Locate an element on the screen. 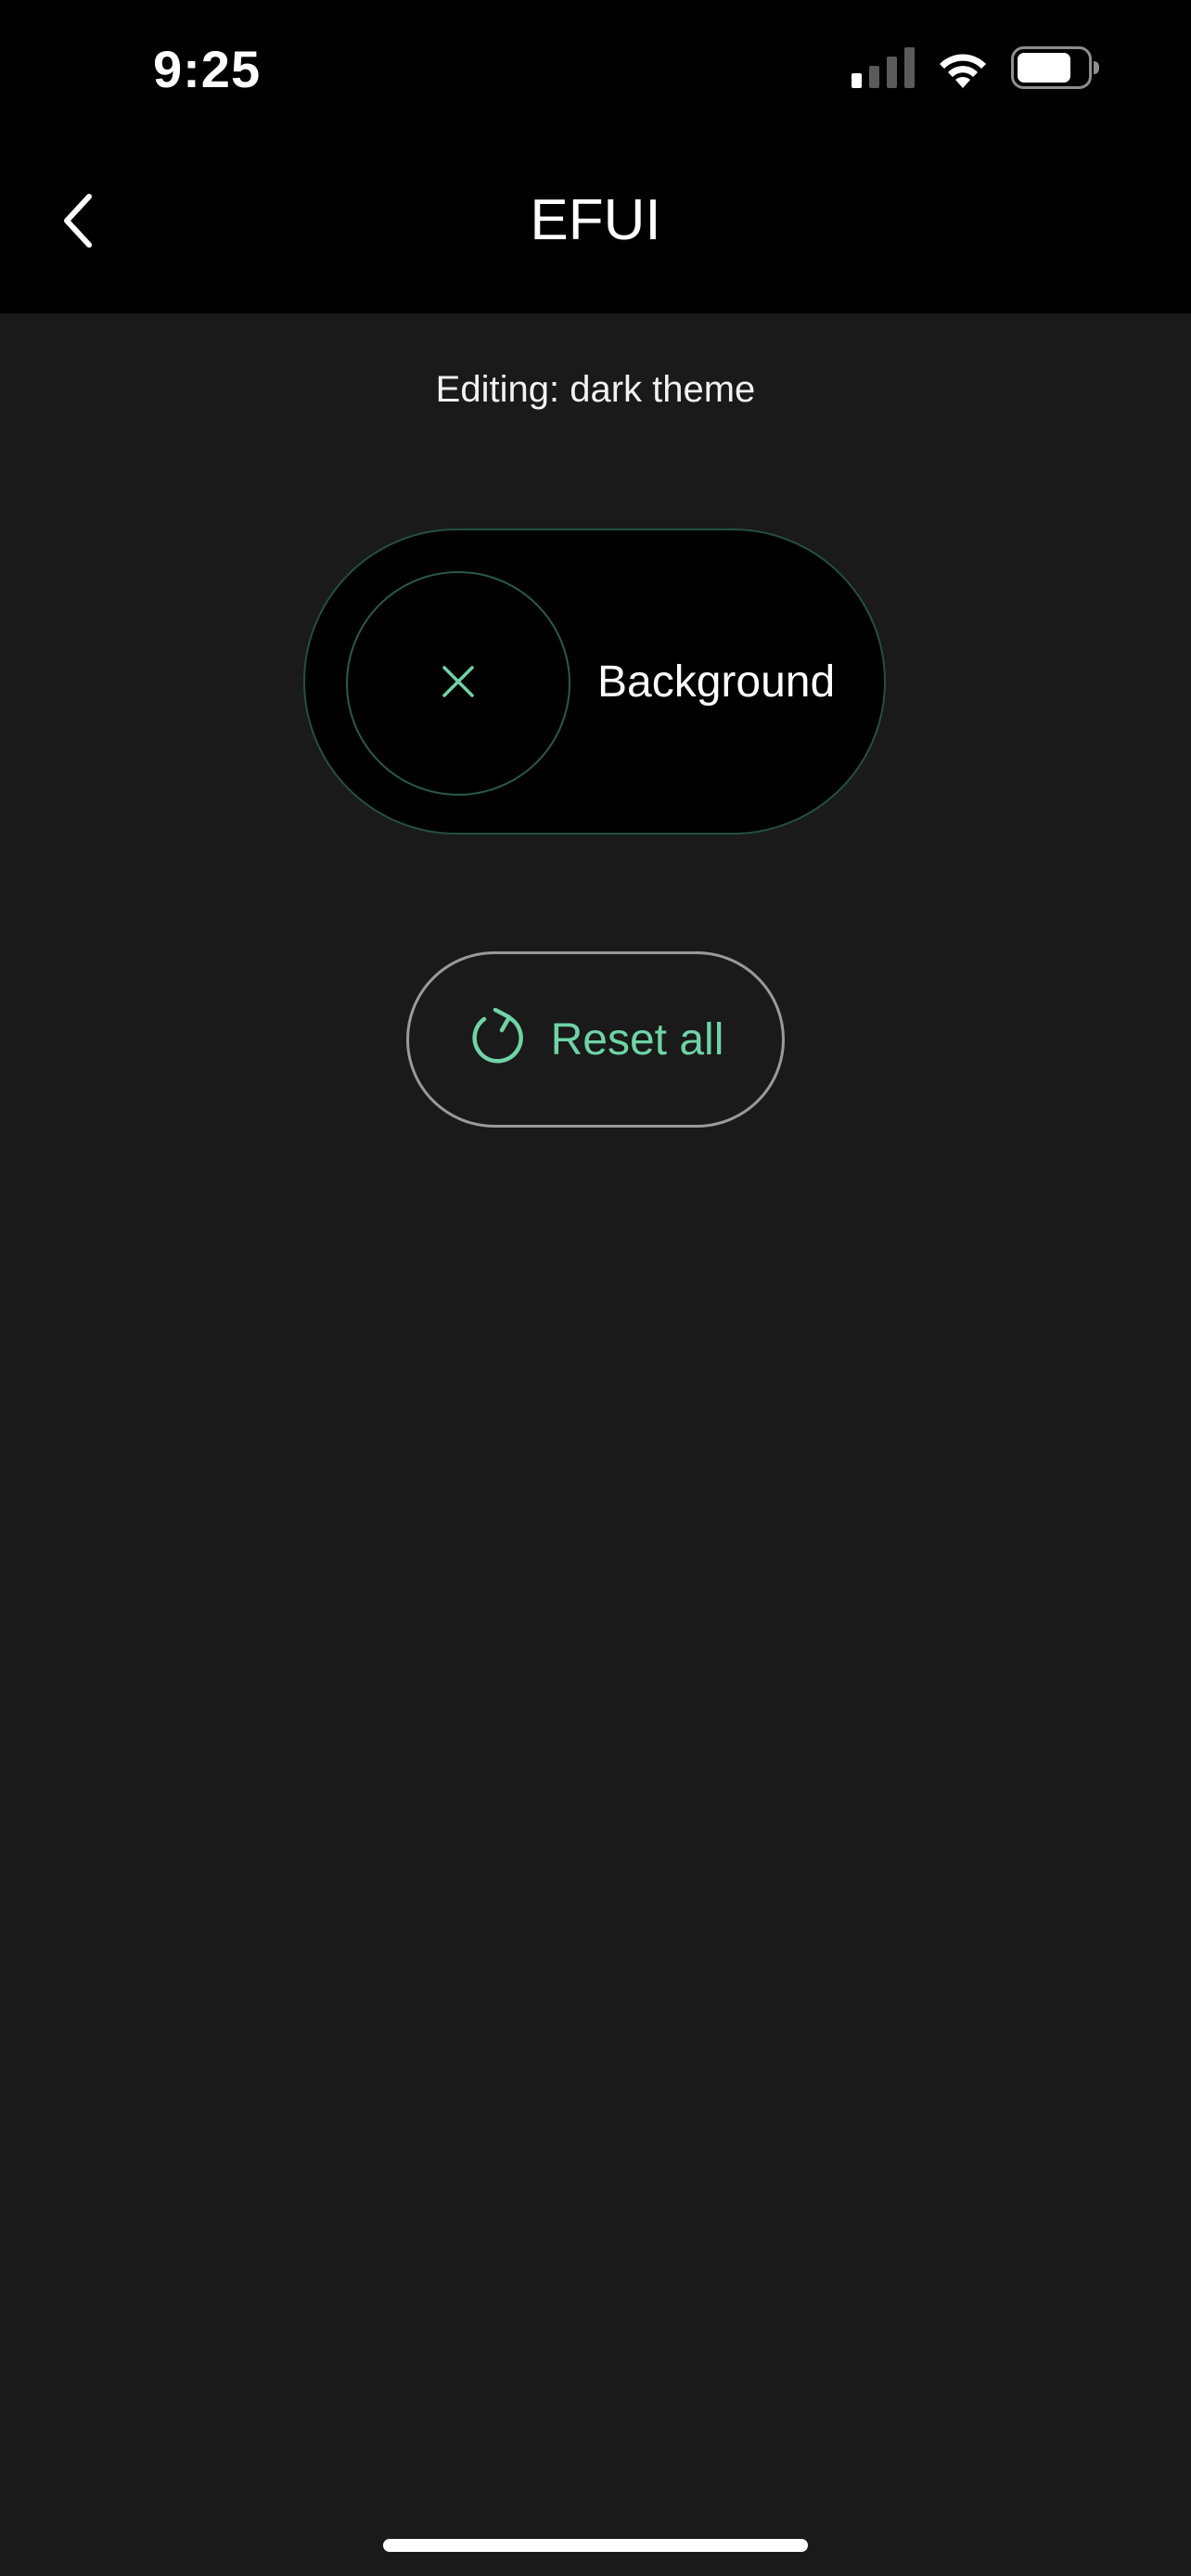 This screenshot has height=2576, width=1191. background-label: Background is located at coordinates (716, 682).